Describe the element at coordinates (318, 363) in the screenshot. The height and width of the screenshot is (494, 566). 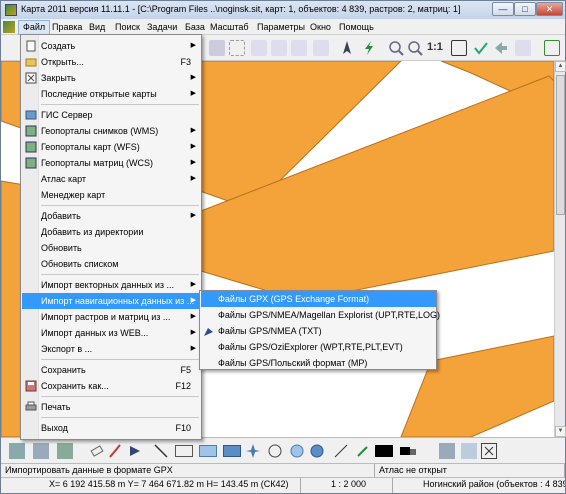
I see `submenu-item-polish-mp: Файлы GPS/Польский формат (MP)` at that location.